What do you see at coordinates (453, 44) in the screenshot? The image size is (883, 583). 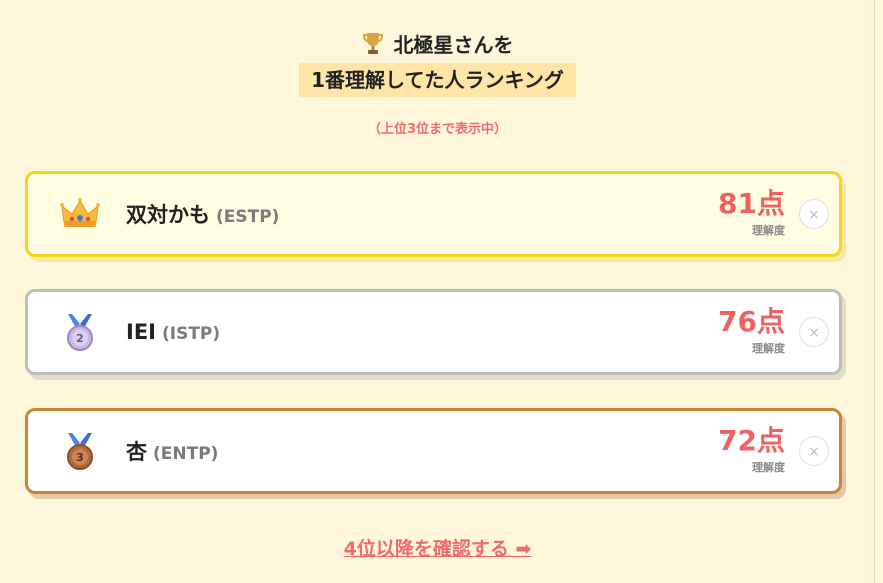 I see `title-text-1: 北極星さんを` at bounding box center [453, 44].